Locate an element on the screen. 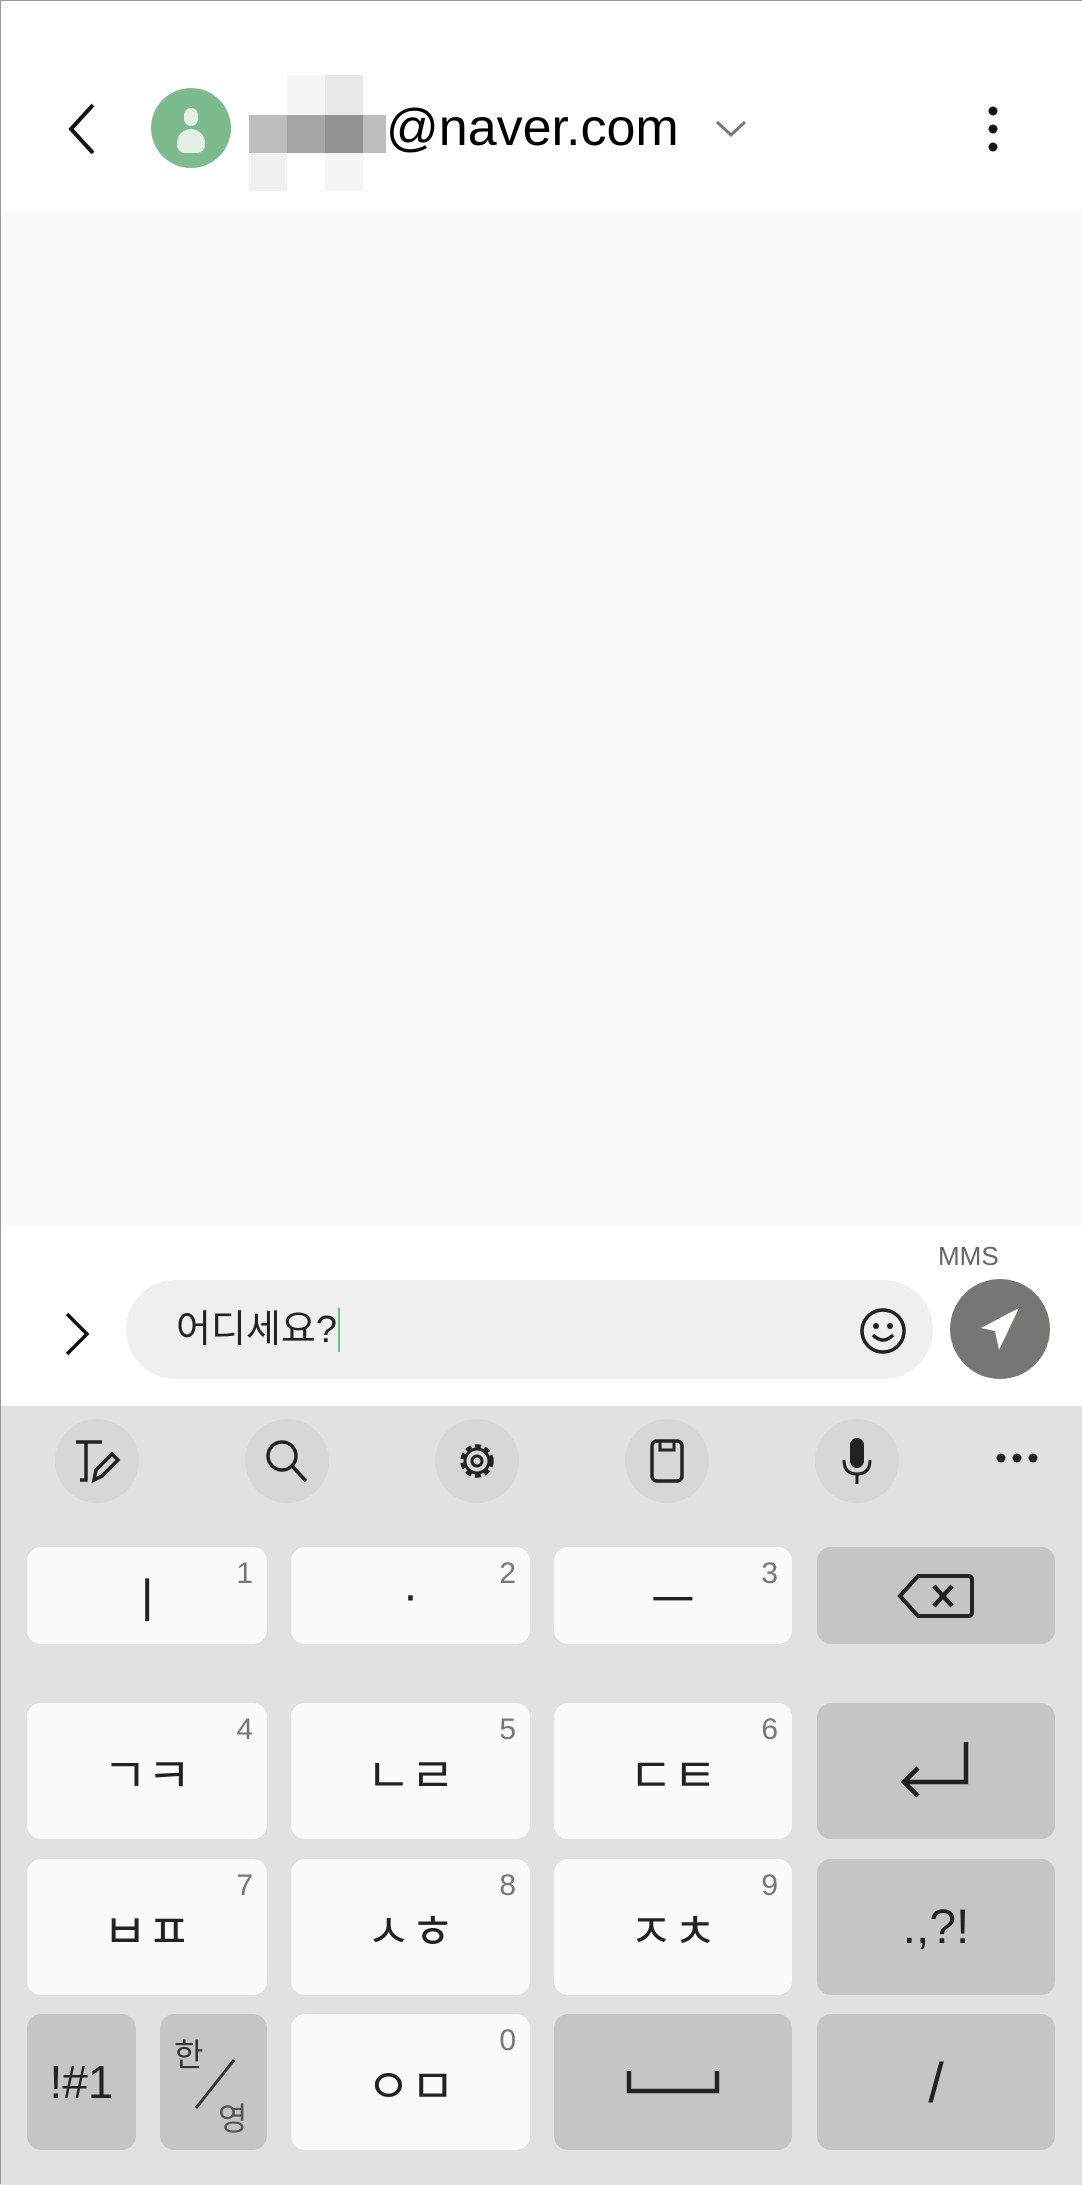 The height and width of the screenshot is (2185, 1082). key-1: ㅣ1 is located at coordinates (147, 1595).